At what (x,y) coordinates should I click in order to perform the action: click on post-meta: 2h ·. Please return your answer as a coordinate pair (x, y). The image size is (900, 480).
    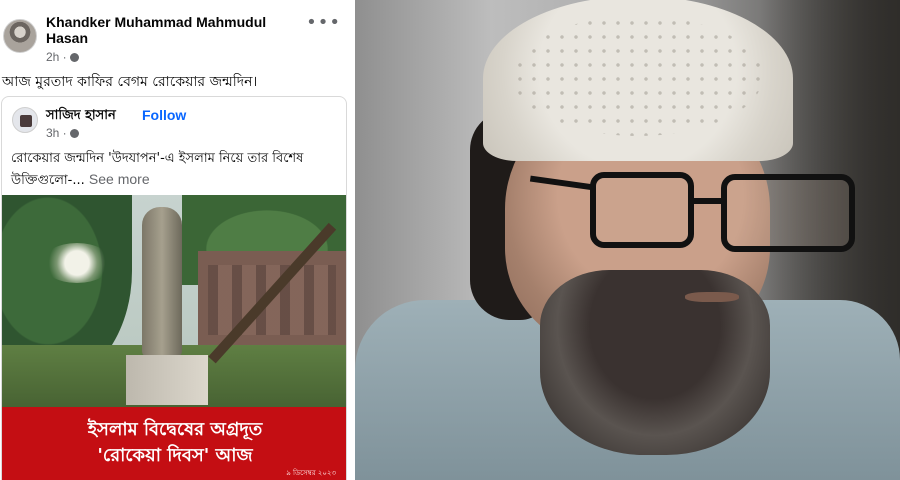
    Looking at the image, I should click on (62, 57).